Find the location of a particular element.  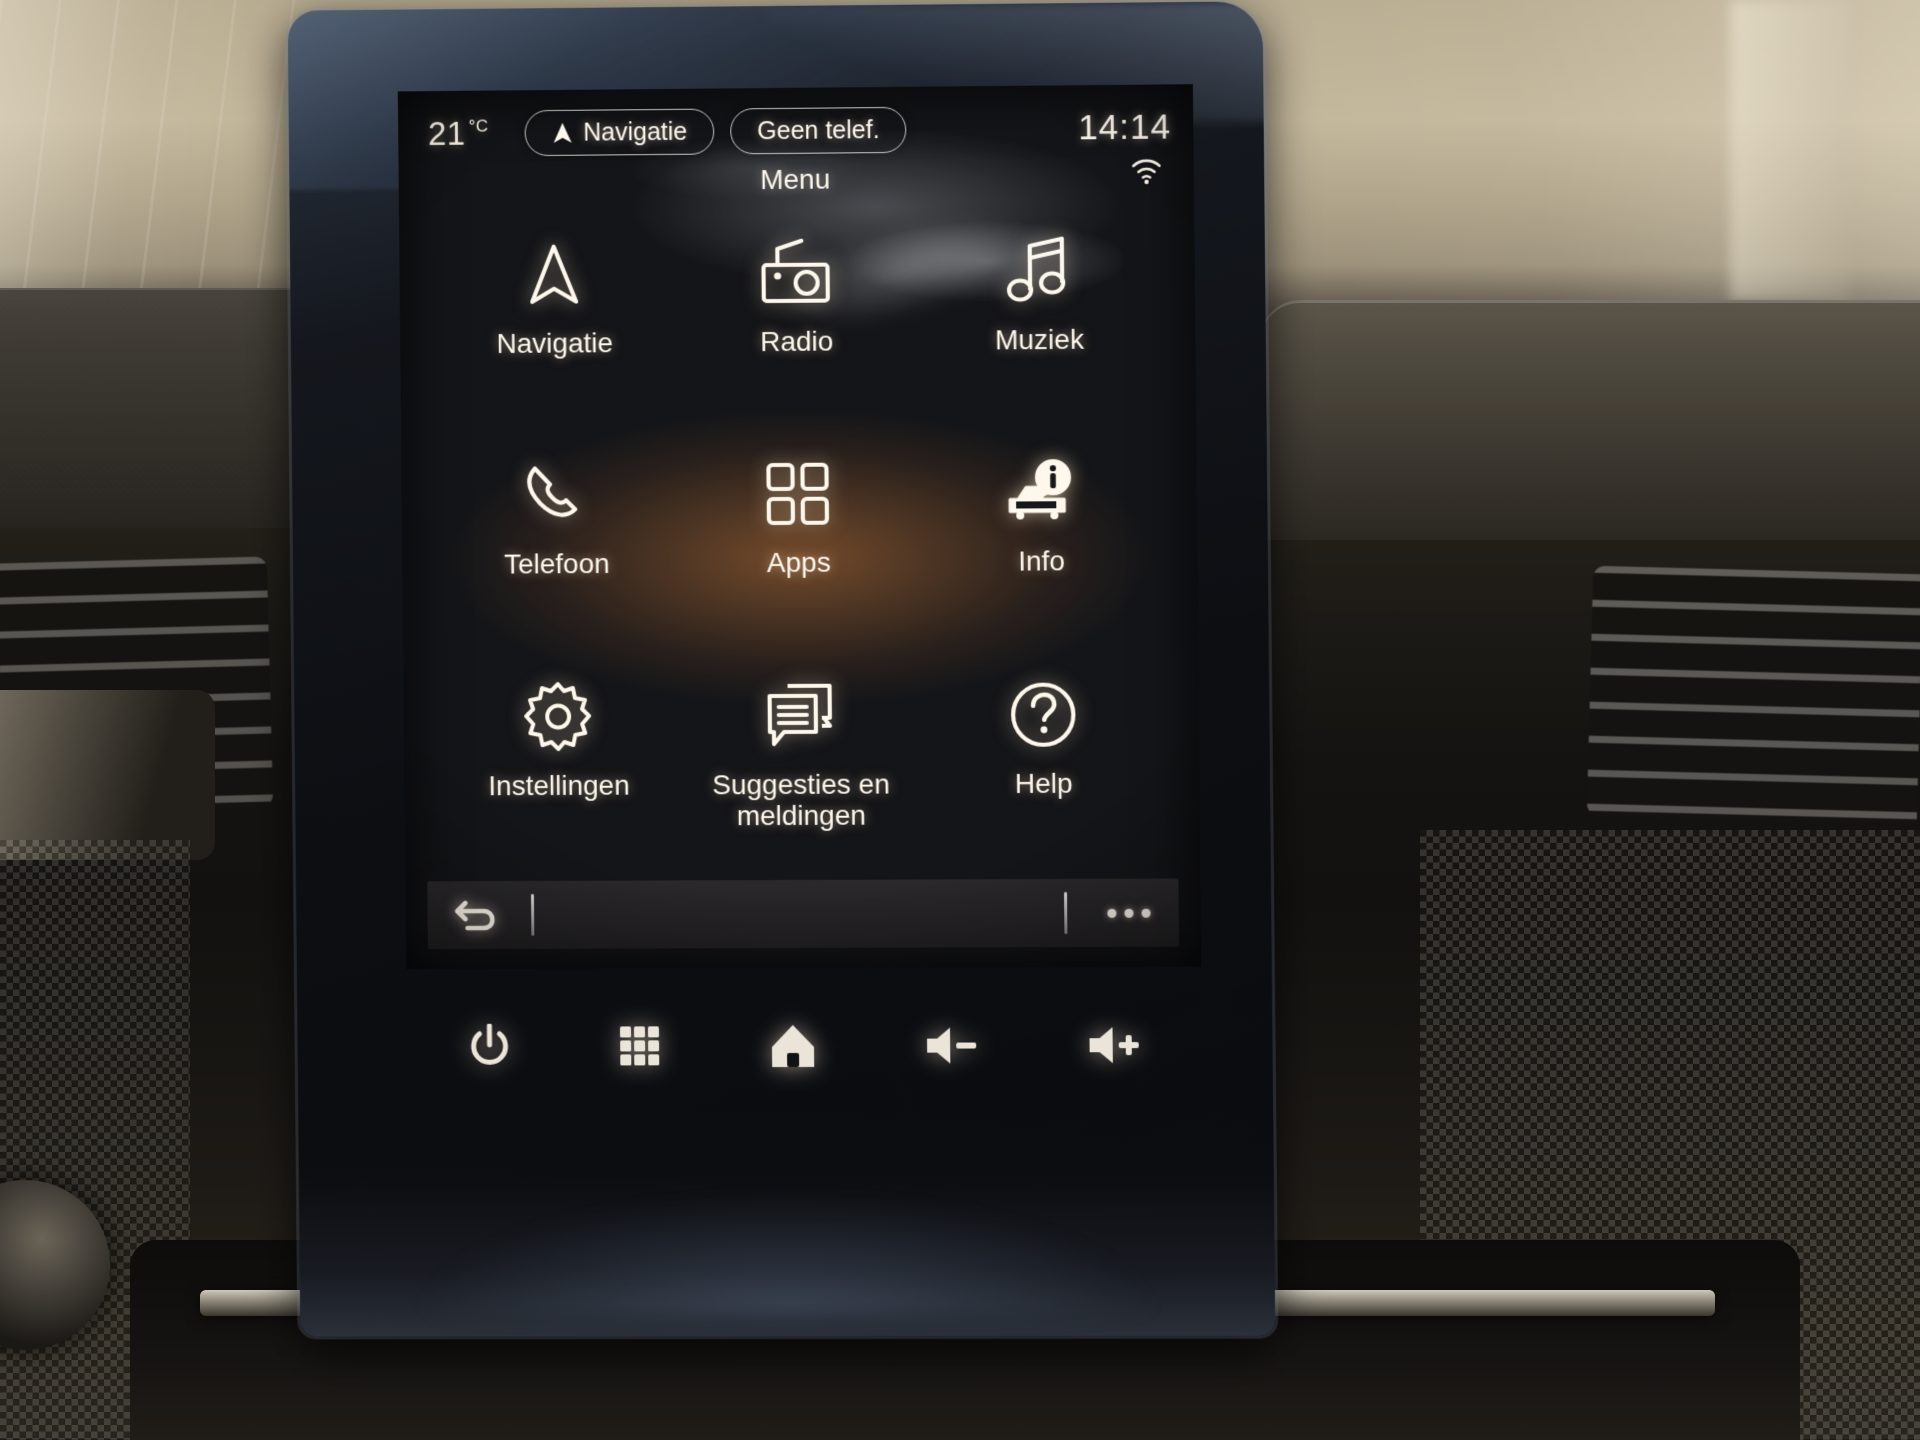

menu-tile-navigatie: Navigatie is located at coordinates (555, 334).